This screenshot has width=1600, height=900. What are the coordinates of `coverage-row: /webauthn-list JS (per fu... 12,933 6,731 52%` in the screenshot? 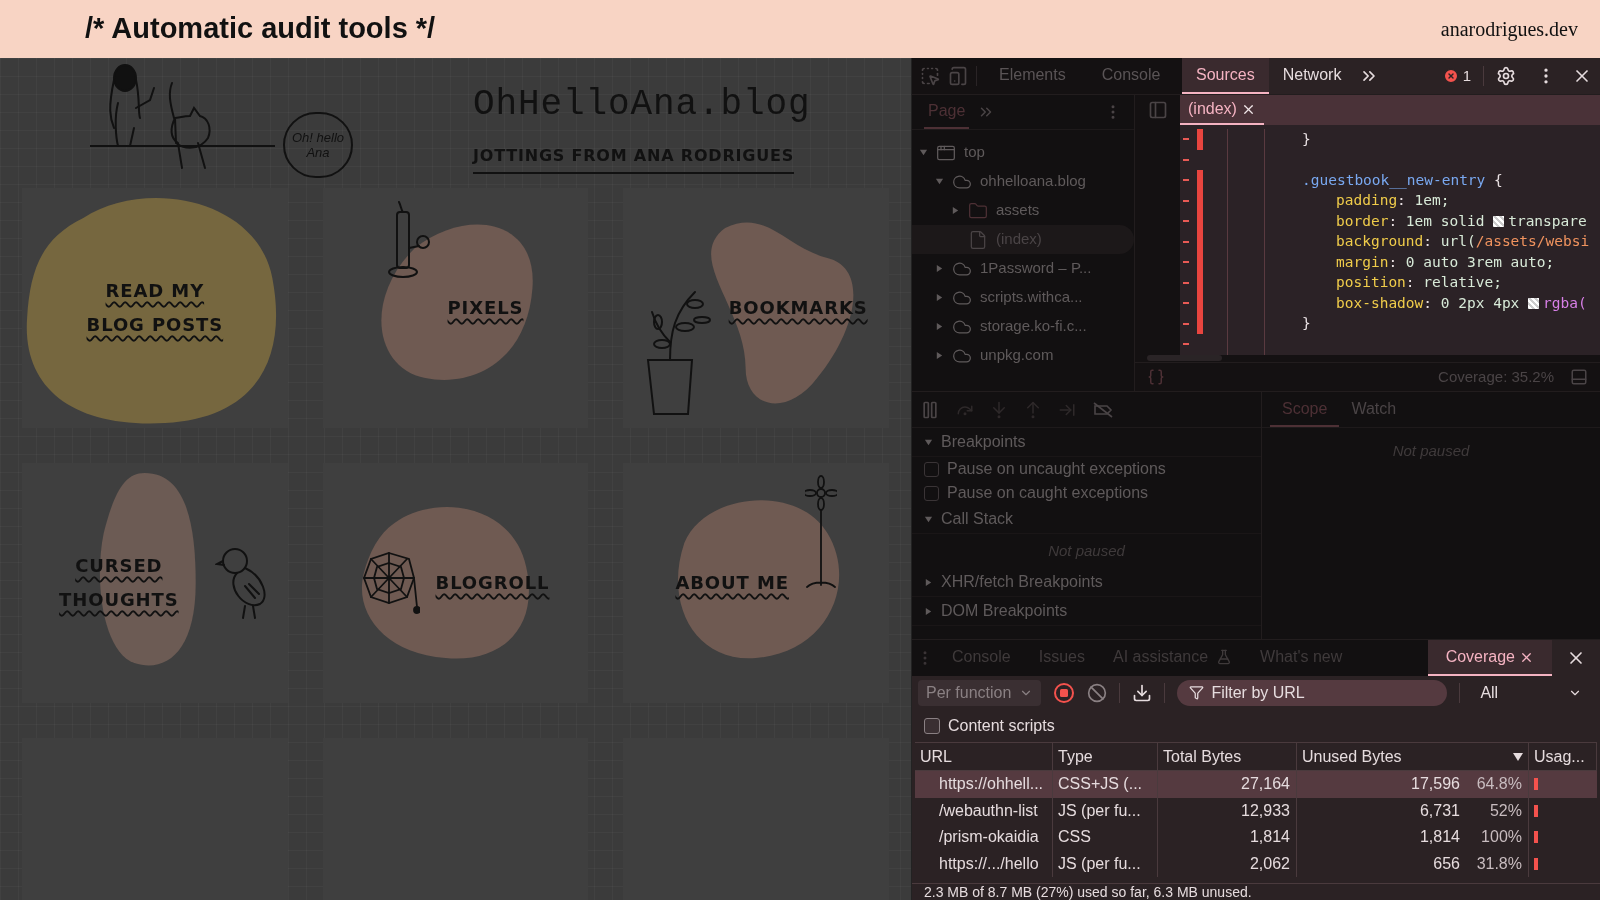 It's located at (1256, 810).